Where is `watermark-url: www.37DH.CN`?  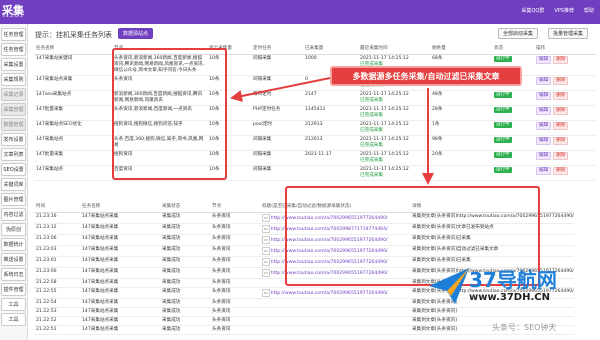
watermark-url: www.37DH.CN is located at coordinates (509, 297).